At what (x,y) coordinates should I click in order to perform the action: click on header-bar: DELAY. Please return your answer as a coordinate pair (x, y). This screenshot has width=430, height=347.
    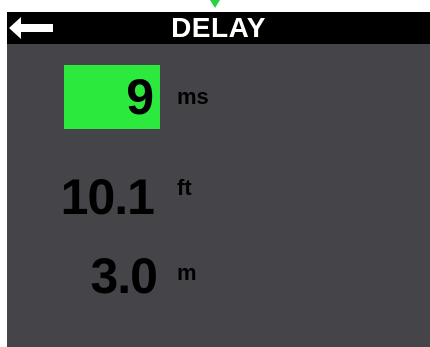
    Looking at the image, I should click on (218, 28).